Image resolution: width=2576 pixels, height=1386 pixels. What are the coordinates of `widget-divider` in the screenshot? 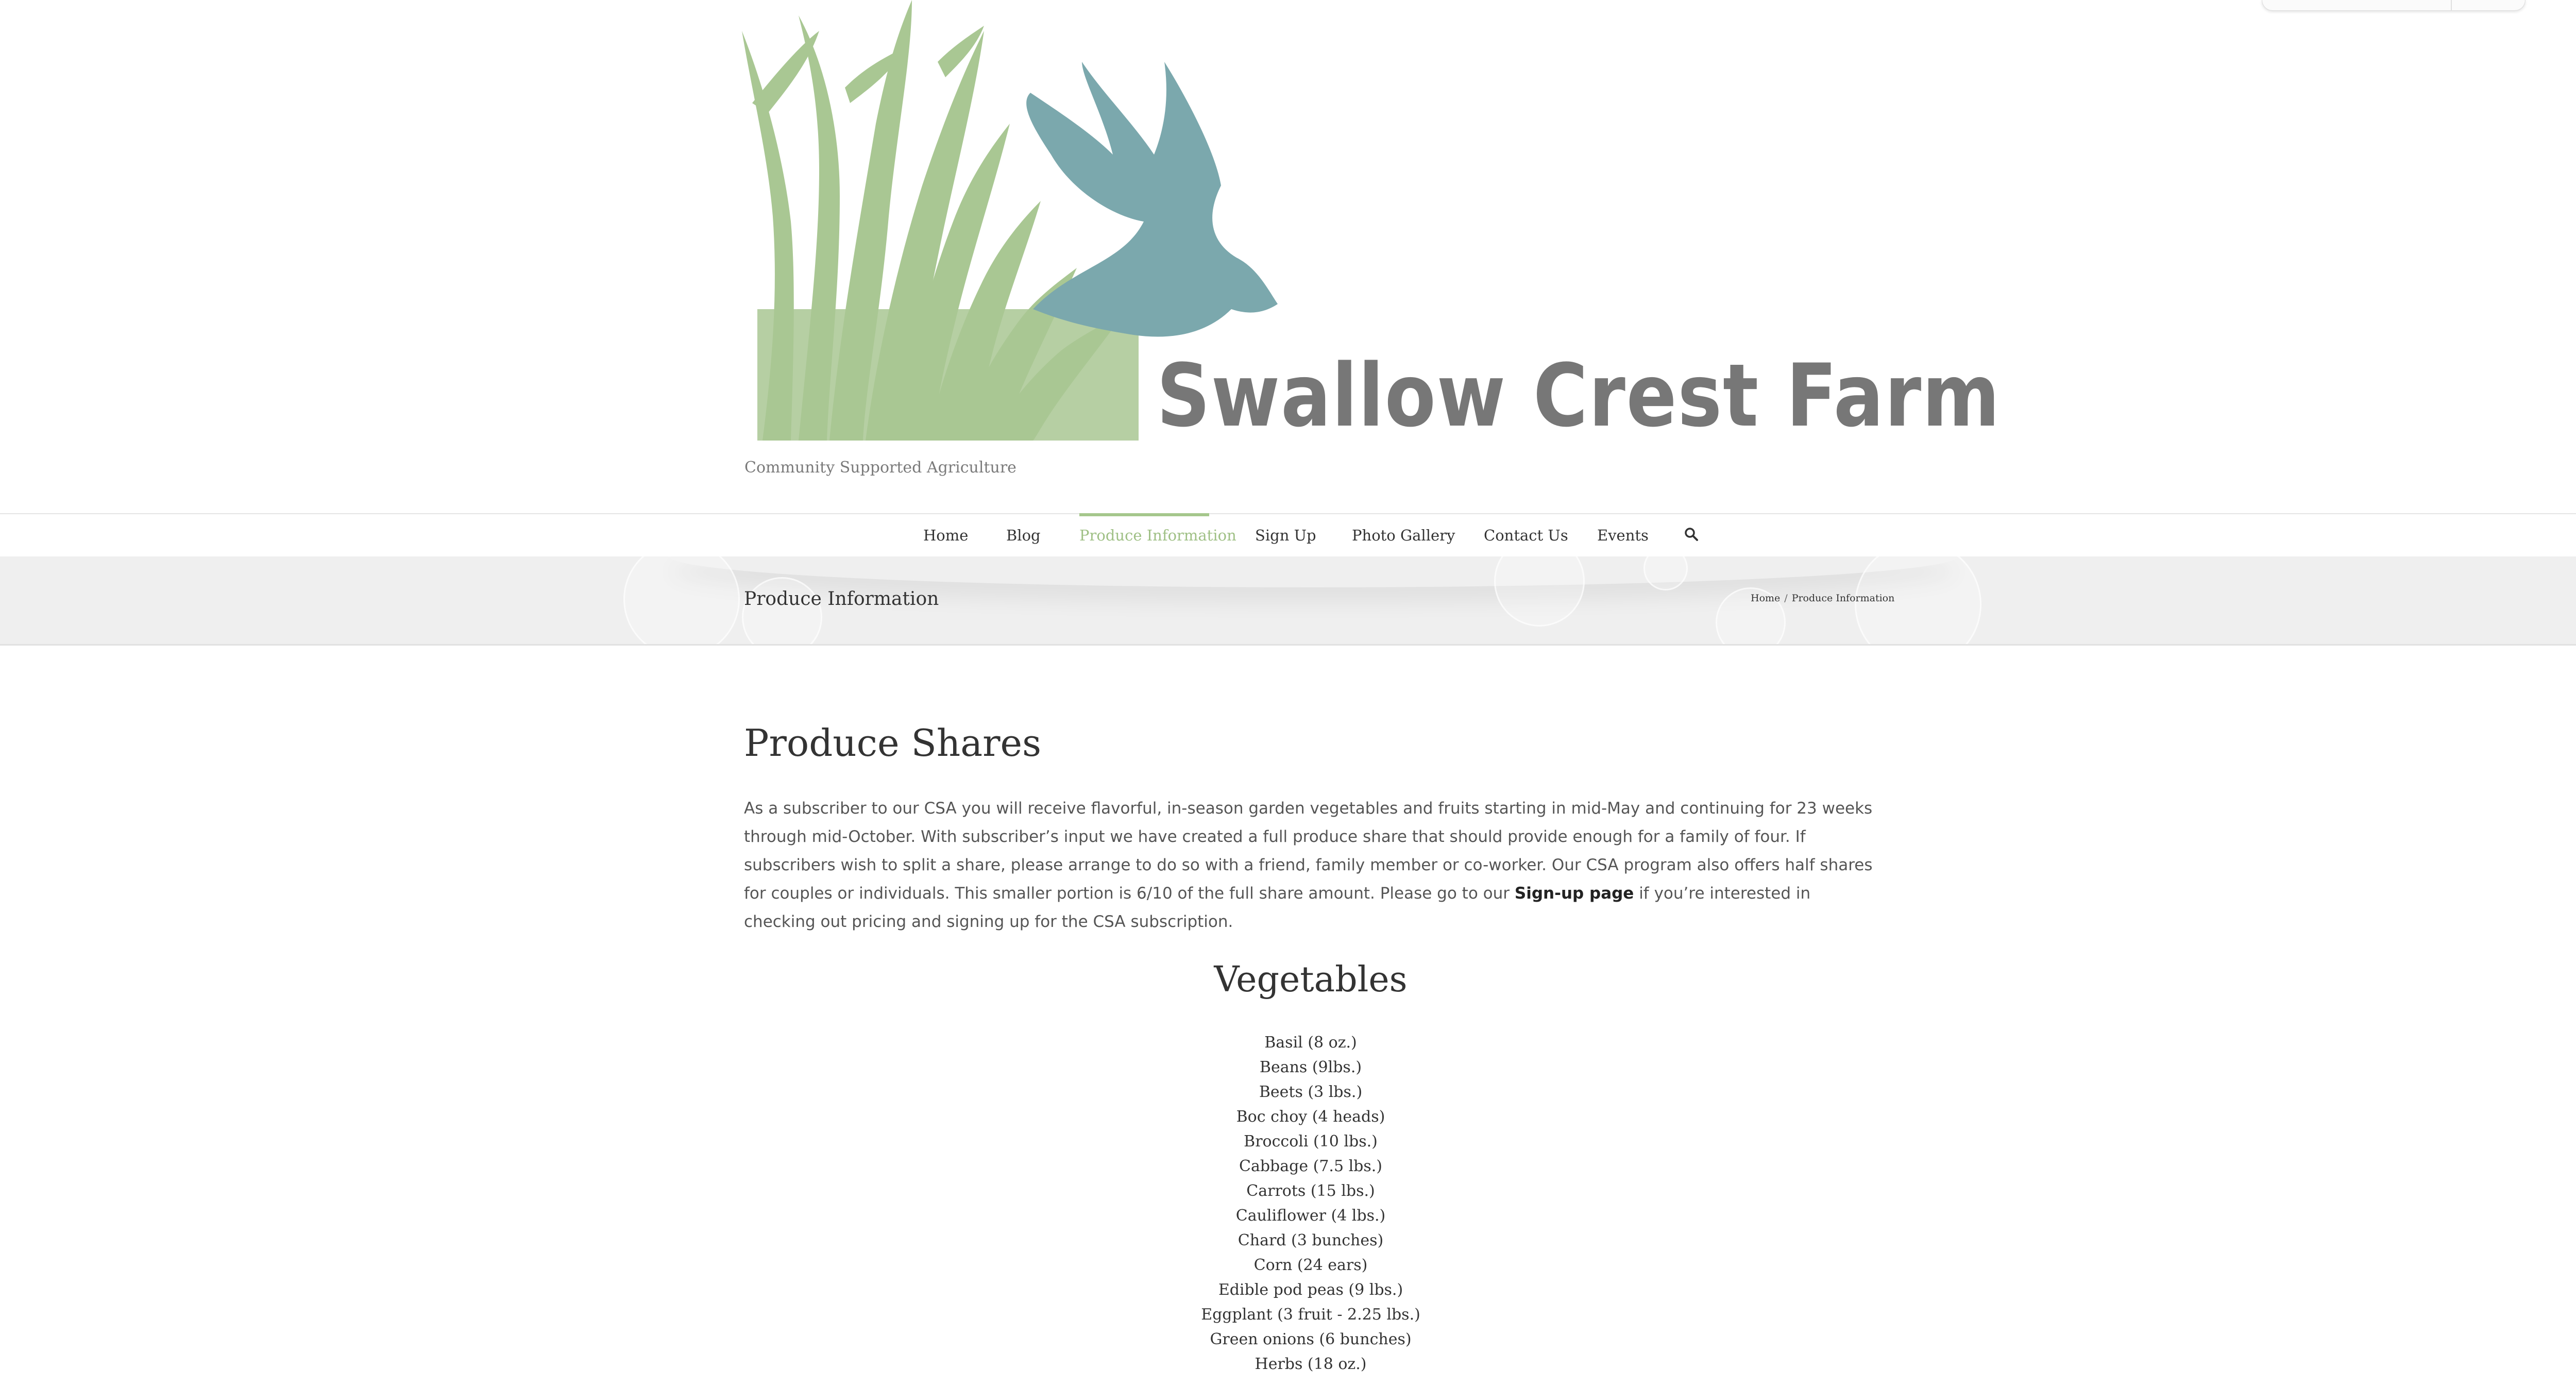 It's located at (2451, 5).